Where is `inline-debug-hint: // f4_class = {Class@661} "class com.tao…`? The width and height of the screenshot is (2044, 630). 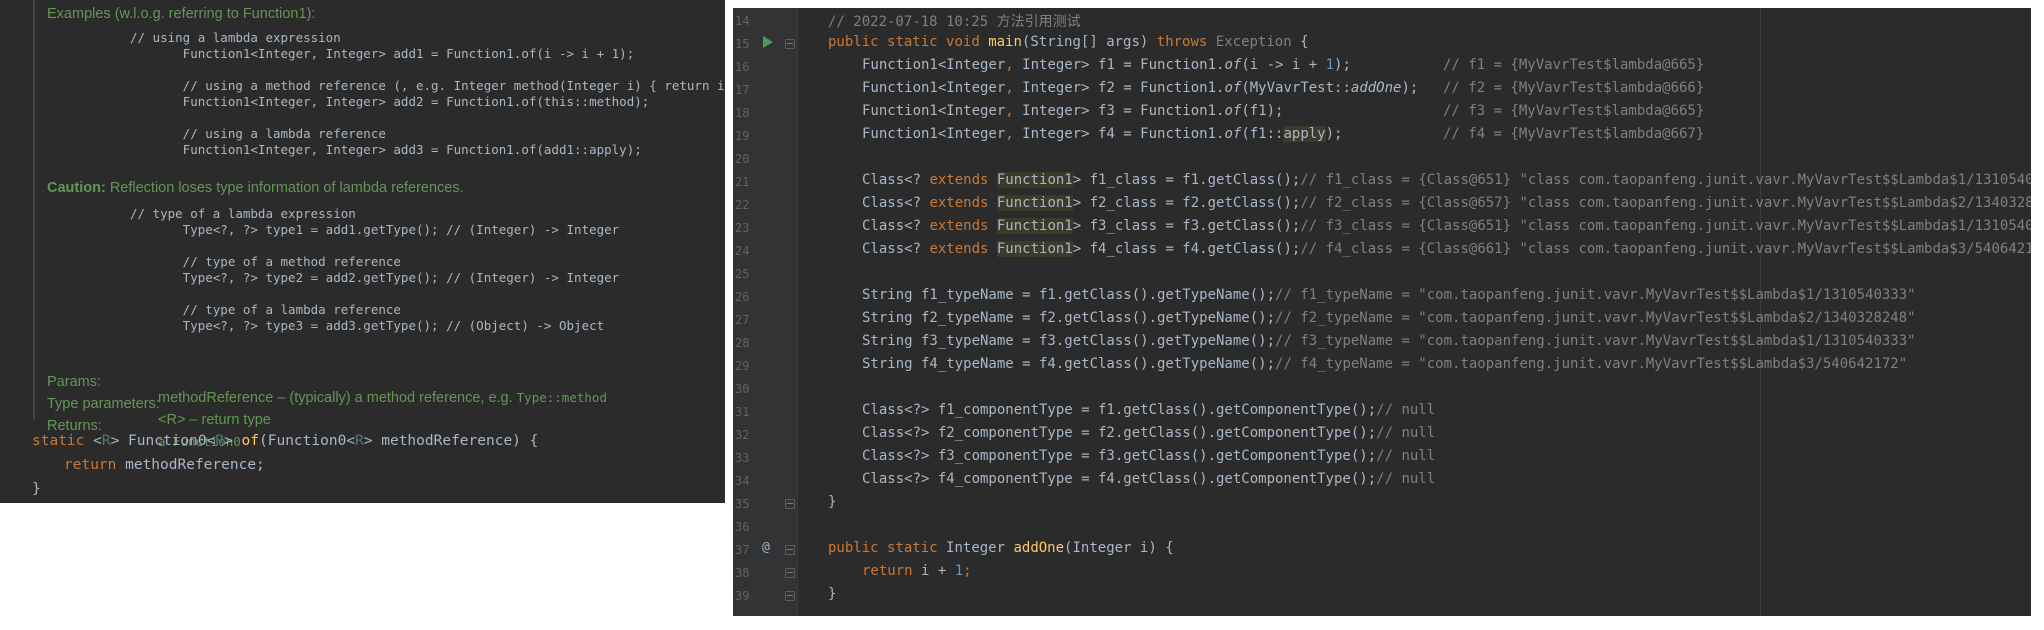 inline-debug-hint: // f4_class = {Class@661} "class com.tao… is located at coordinates (1665, 249).